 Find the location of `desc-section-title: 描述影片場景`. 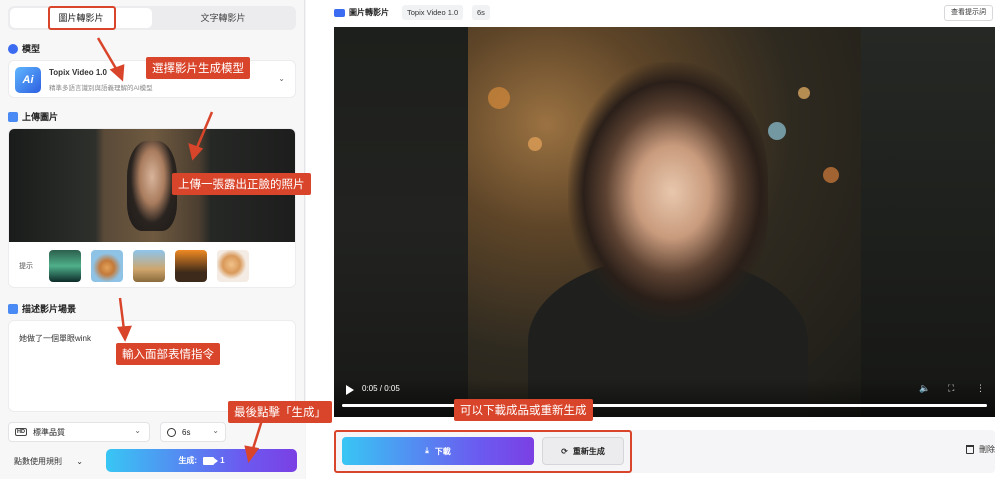

desc-section-title: 描述影片場景 is located at coordinates (42, 308).